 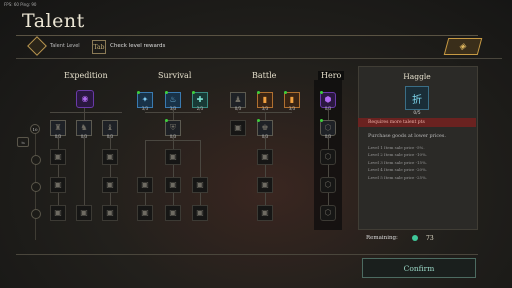 What do you see at coordinates (200, 101) in the screenshot?
I see `survival-node-3: ✚ 2/3` at bounding box center [200, 101].